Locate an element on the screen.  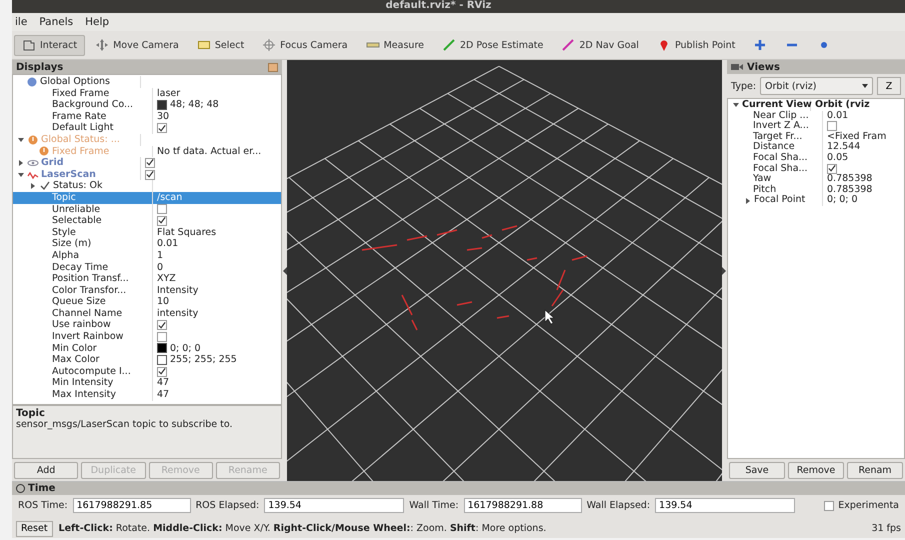
tree-row: Position Transf... XYZ is located at coordinates (147, 279).